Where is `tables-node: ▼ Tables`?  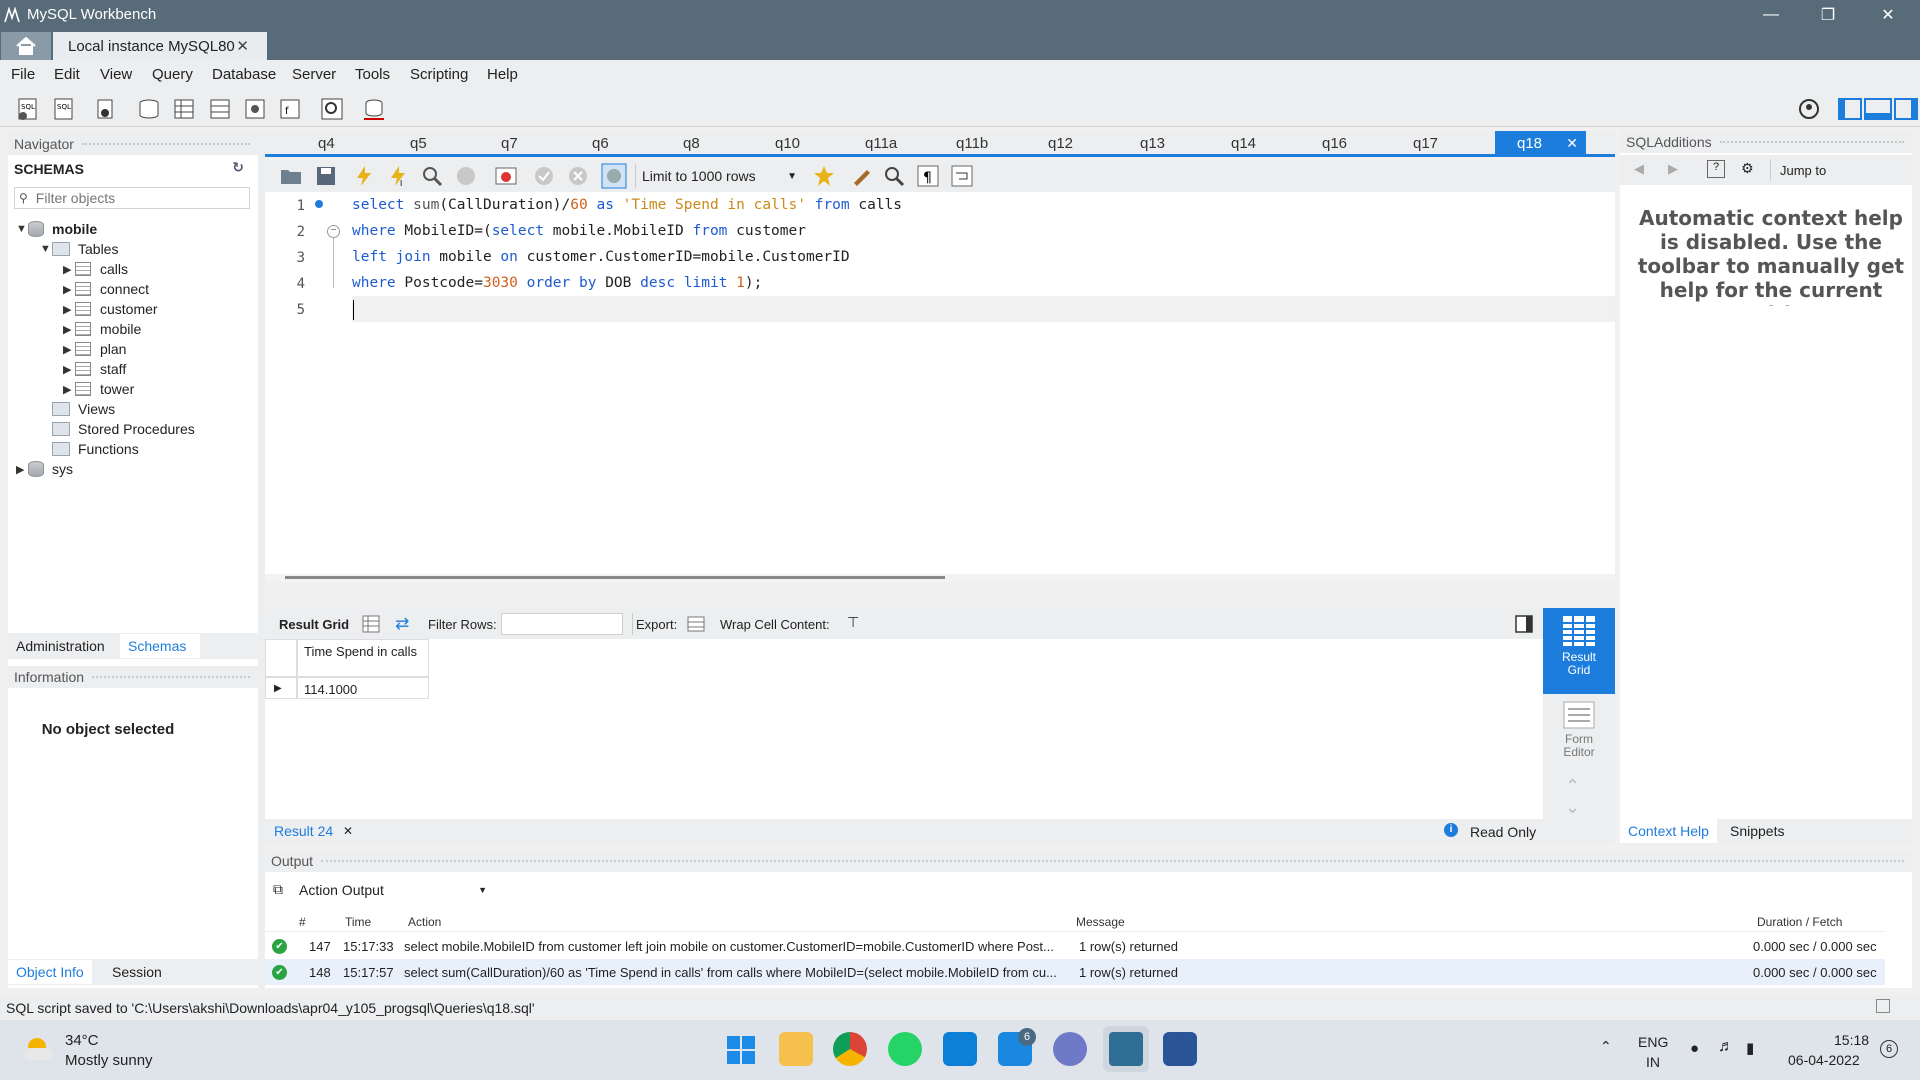 tables-node: ▼ Tables is located at coordinates (79, 249).